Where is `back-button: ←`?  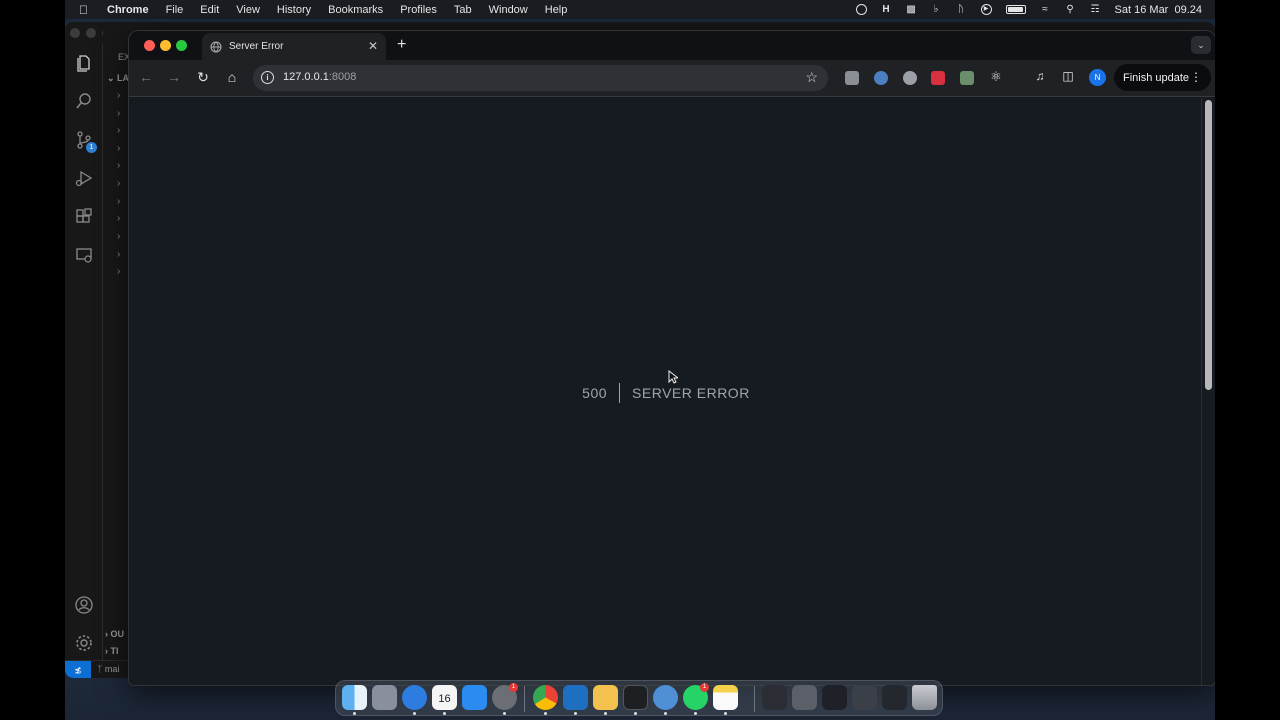
back-button: ← is located at coordinates (146, 77).